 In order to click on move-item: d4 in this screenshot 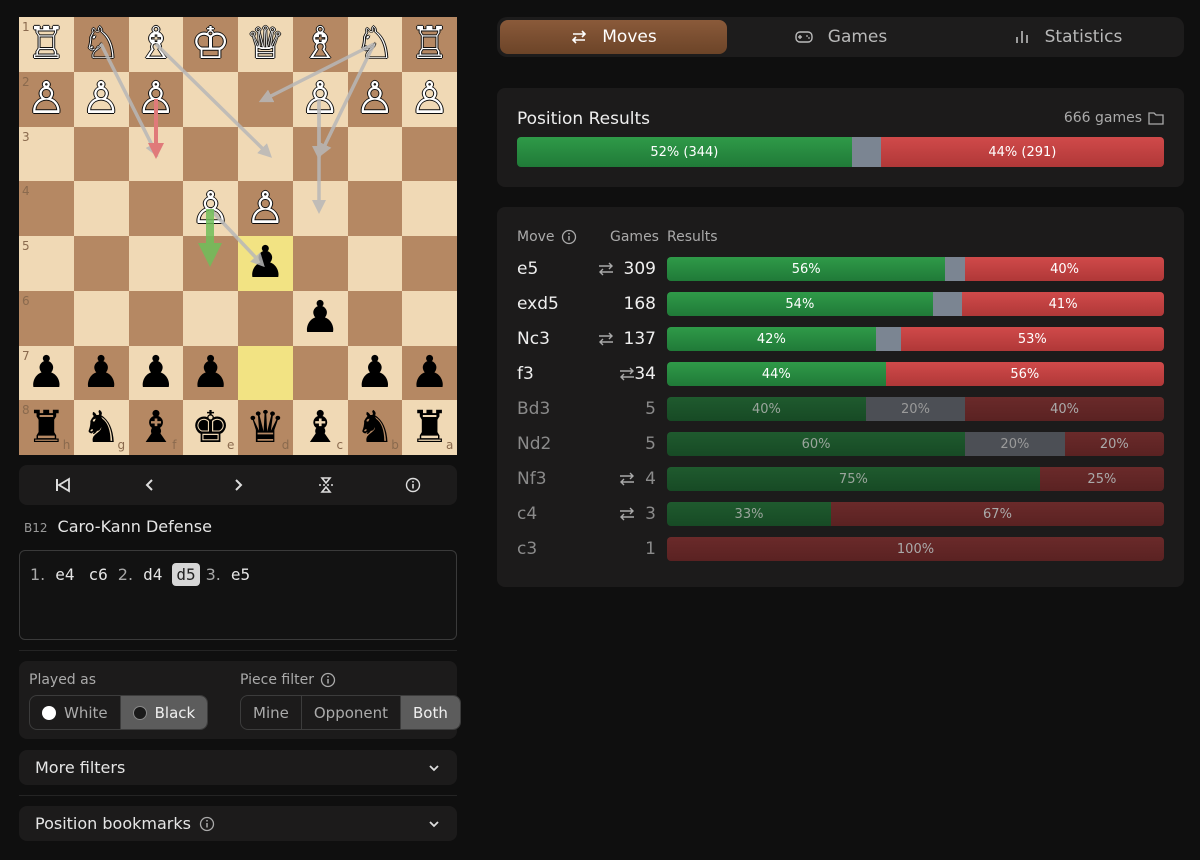, I will do `click(152, 574)`.